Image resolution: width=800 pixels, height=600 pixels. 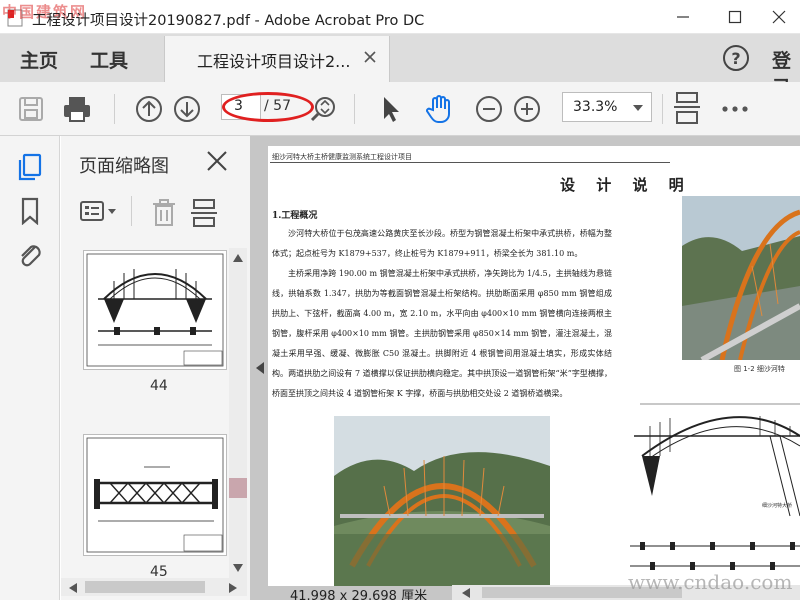 I want to click on page-number-annotation, so click(x=268, y=107).